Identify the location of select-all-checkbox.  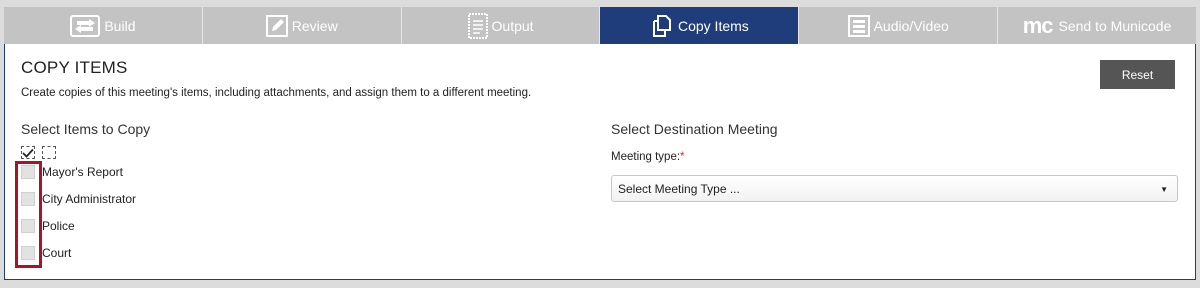
(28, 152).